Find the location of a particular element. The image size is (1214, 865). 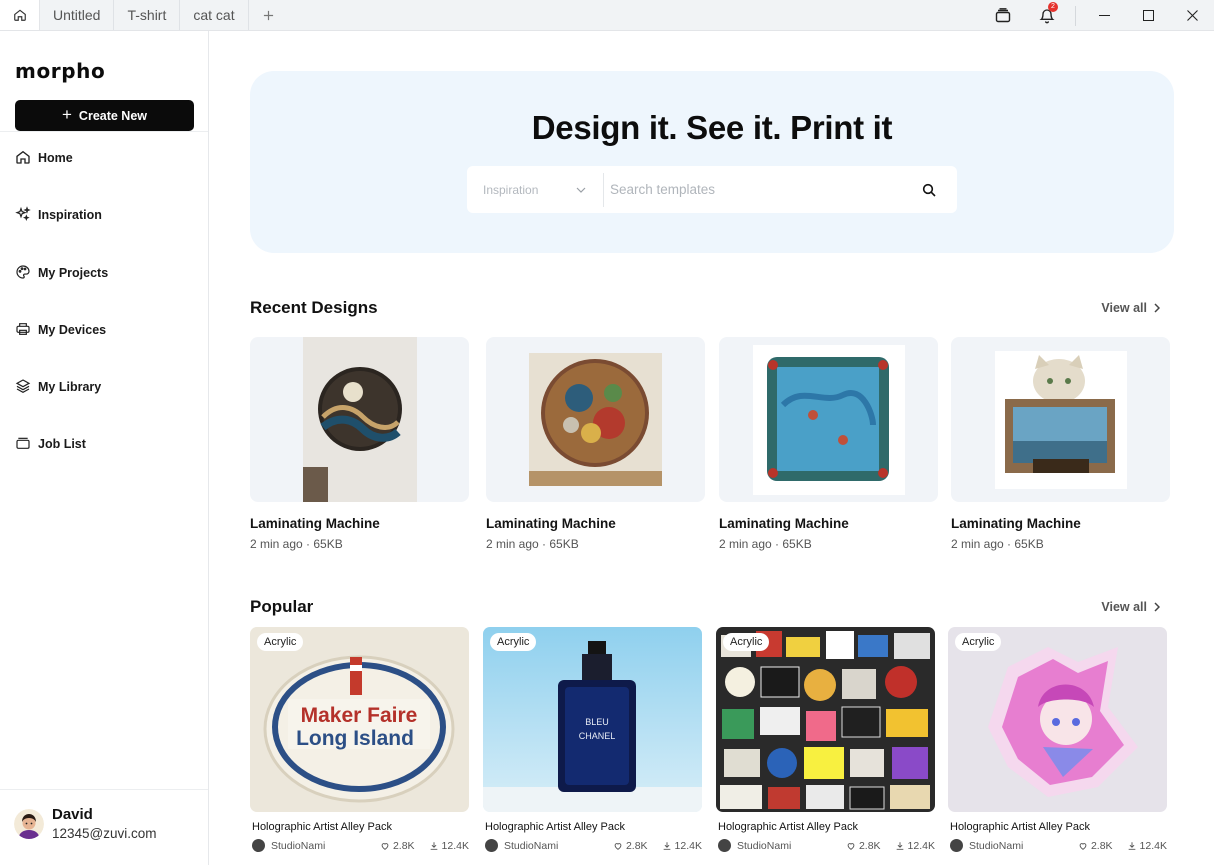

sidebar-item-label: My Library is located at coordinates (70, 387).